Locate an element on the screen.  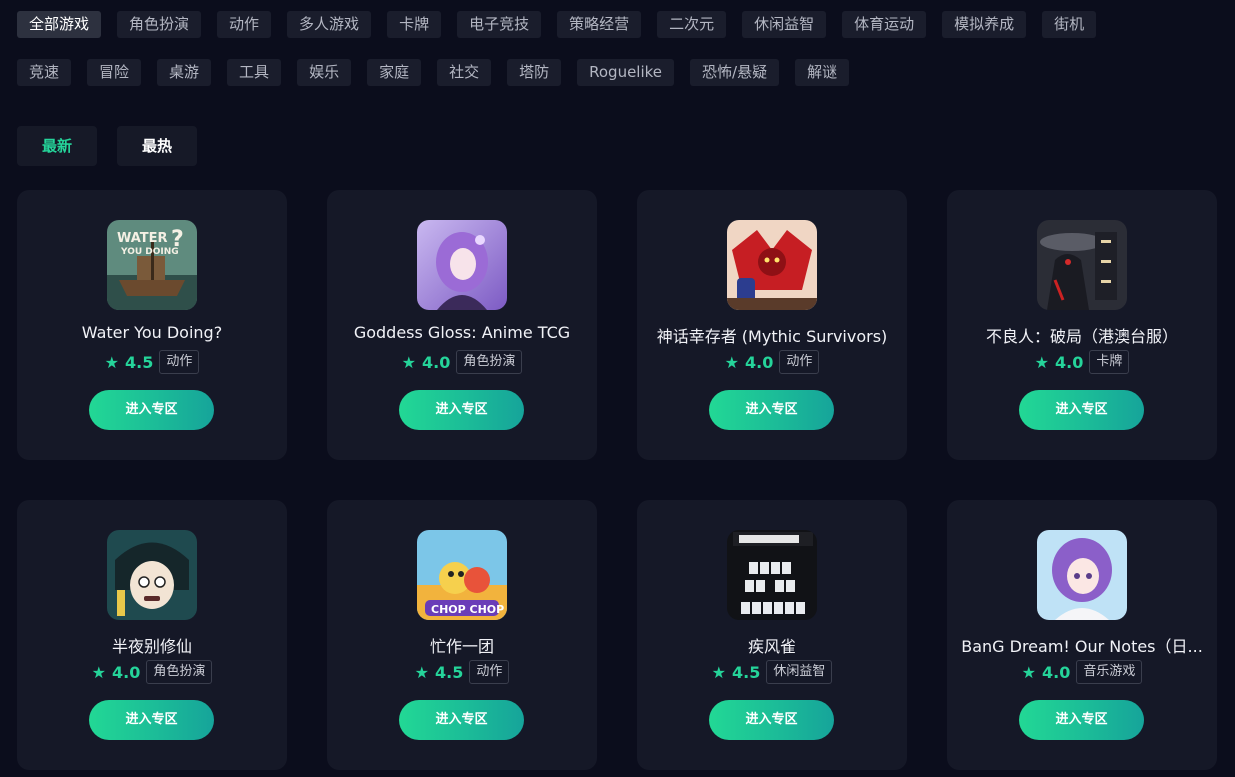
sort-tabs: 最新 最热 is located at coordinates (107, 146).